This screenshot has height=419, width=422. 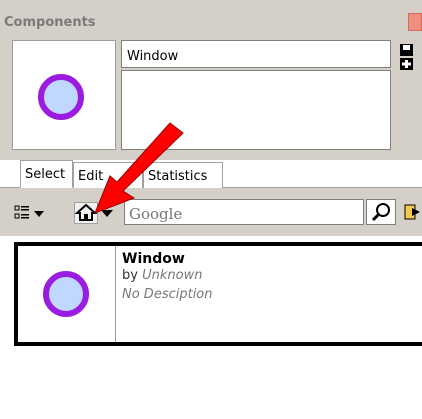 I want to click on search-input, so click(x=244, y=212).